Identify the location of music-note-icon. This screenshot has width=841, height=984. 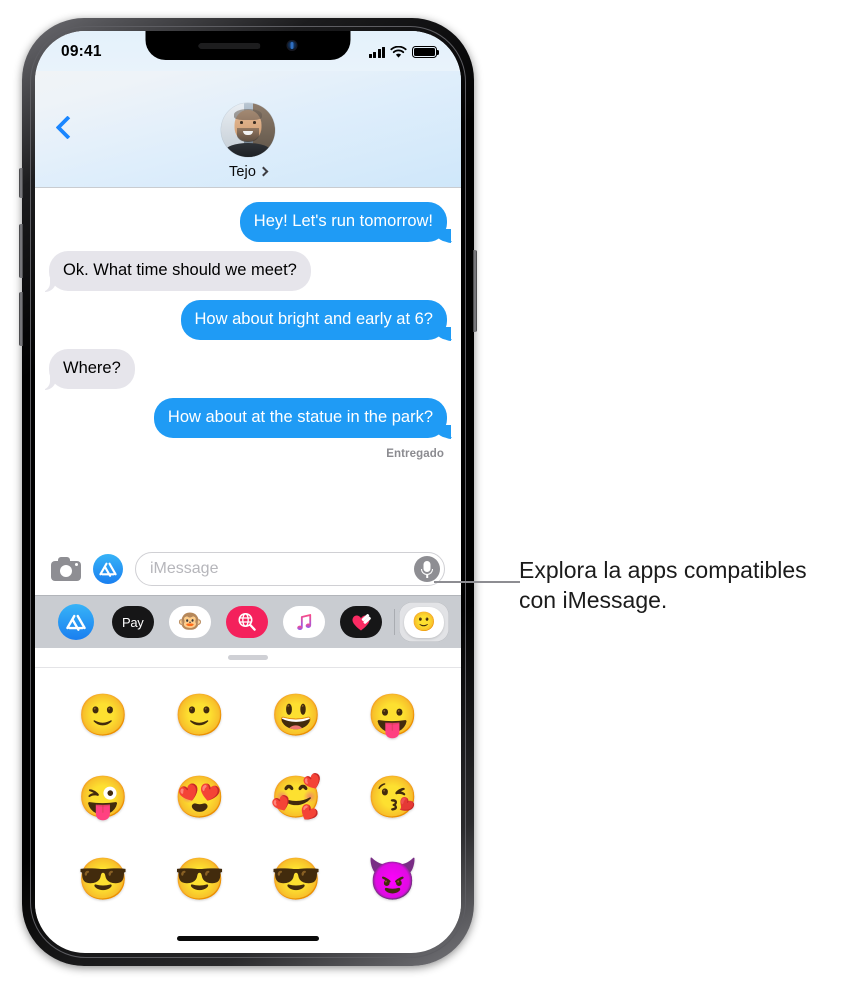
(304, 621).